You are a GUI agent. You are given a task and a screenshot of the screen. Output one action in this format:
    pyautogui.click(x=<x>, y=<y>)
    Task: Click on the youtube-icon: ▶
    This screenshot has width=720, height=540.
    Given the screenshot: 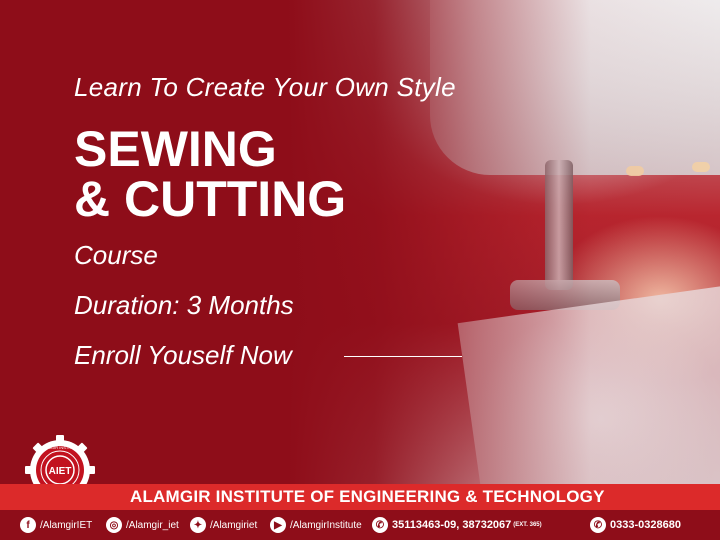 What is the action you would take?
    pyautogui.click(x=278, y=525)
    